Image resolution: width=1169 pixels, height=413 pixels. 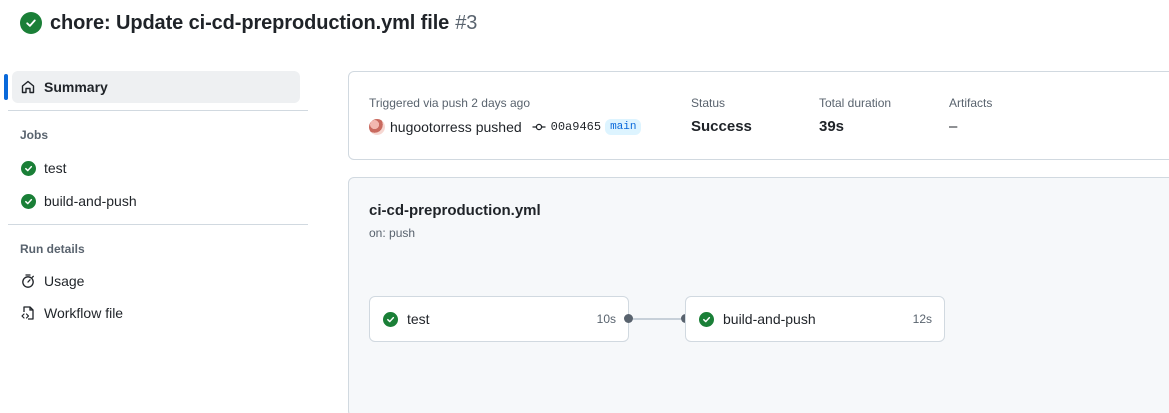 What do you see at coordinates (769, 319) in the screenshot?
I see `job-name: build-and-push` at bounding box center [769, 319].